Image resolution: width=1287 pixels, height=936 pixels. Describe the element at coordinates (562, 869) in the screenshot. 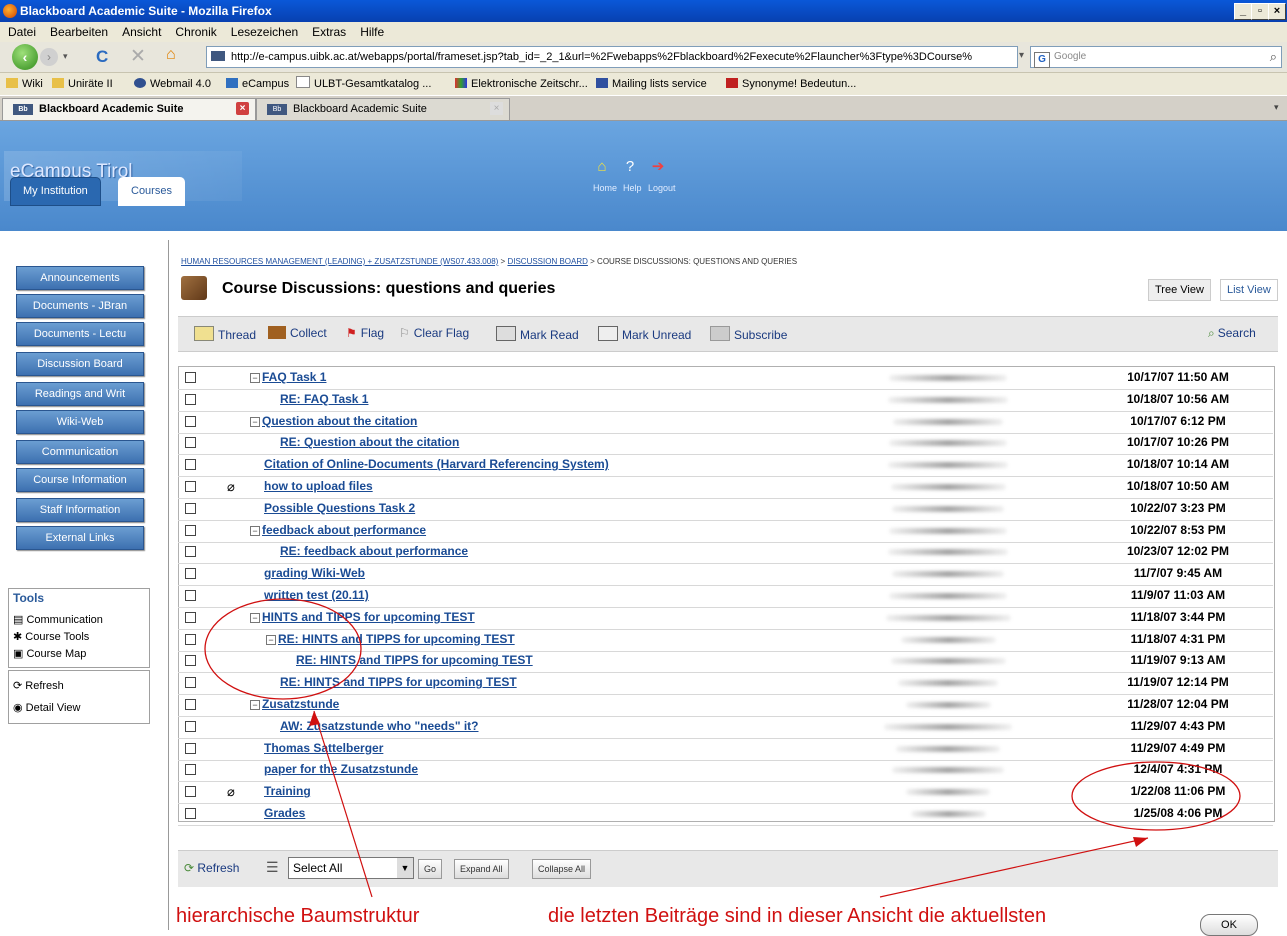

I see `collapse-all-button: Collapse All` at that location.